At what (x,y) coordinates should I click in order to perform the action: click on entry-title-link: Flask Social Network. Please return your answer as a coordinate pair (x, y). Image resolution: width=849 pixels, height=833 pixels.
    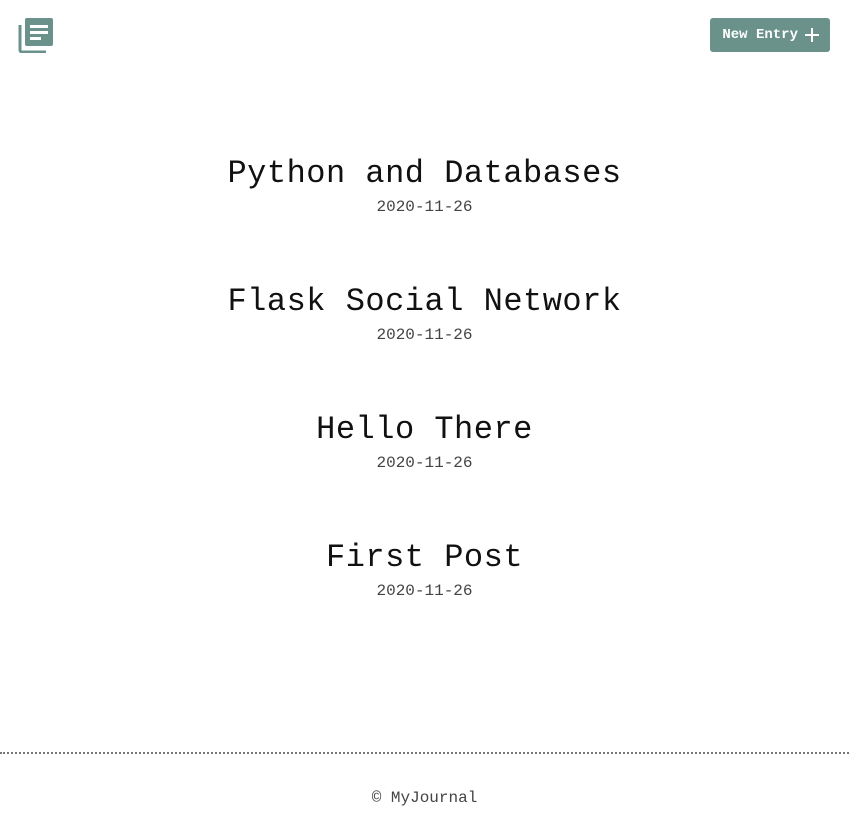
    Looking at the image, I should click on (424, 302).